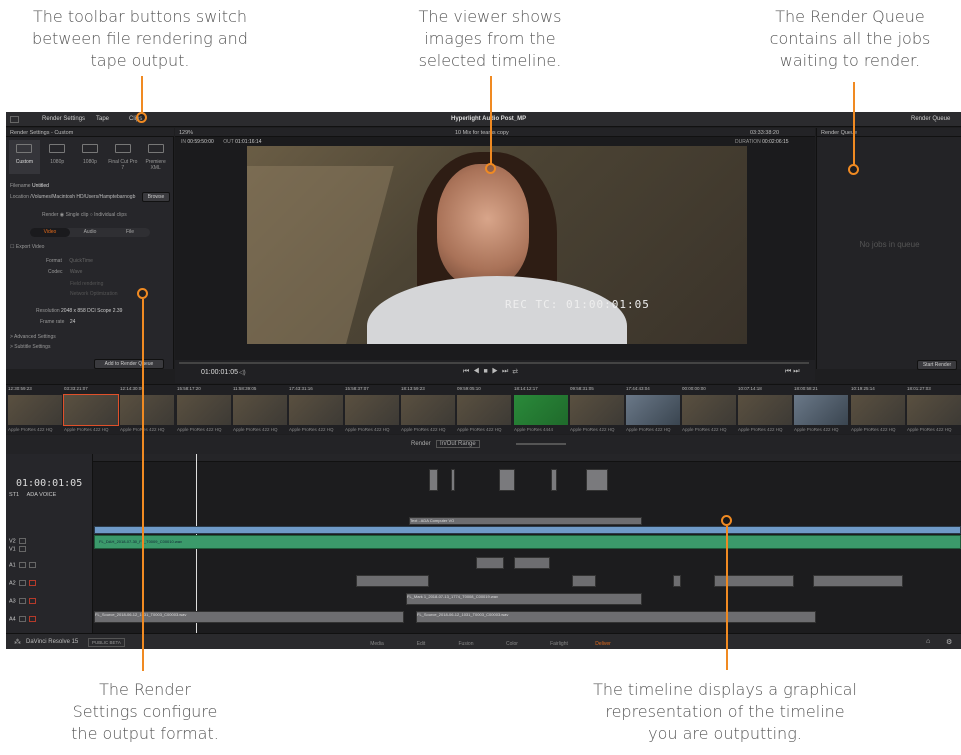  What do you see at coordinates (603, 644) in the screenshot?
I see `page-deliver: Deliver` at bounding box center [603, 644].